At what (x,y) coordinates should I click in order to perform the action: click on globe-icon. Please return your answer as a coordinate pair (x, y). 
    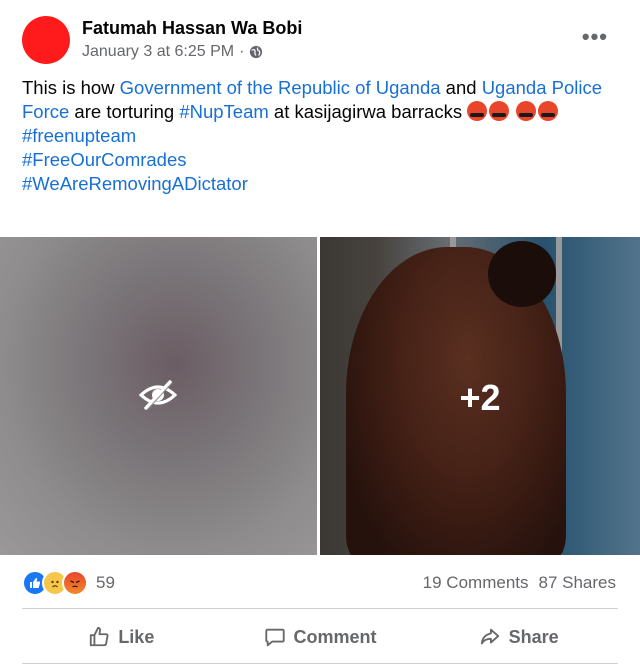
    Looking at the image, I should click on (256, 52).